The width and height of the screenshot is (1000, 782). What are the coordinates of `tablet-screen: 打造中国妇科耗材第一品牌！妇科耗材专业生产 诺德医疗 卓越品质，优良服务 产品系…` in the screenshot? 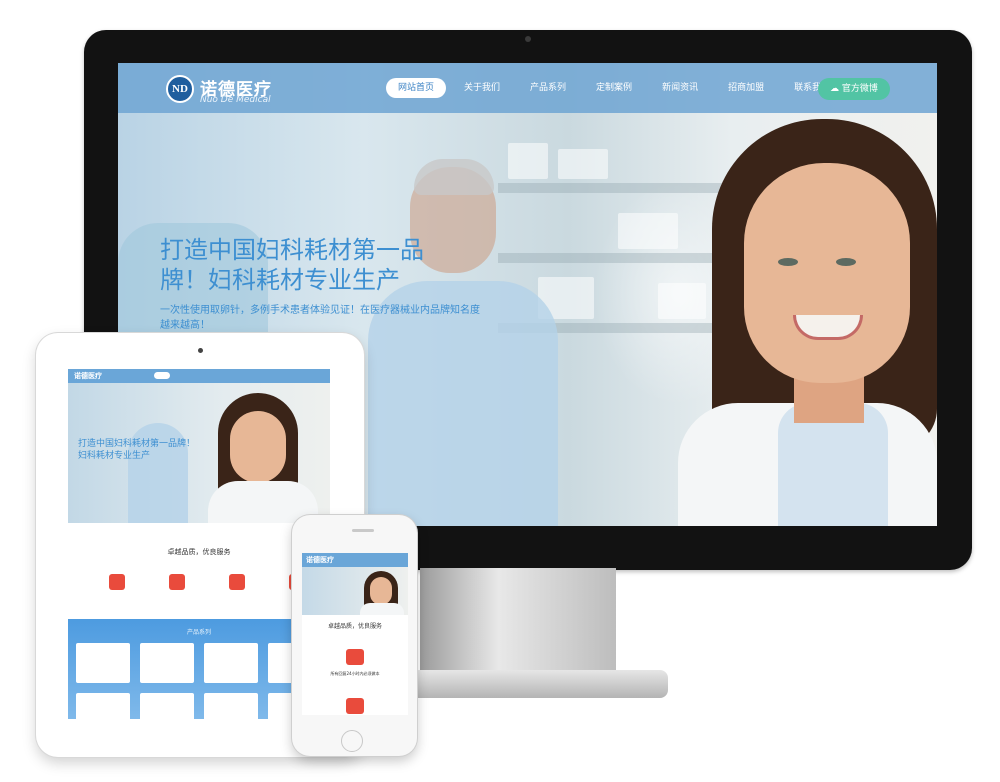 It's located at (199, 544).